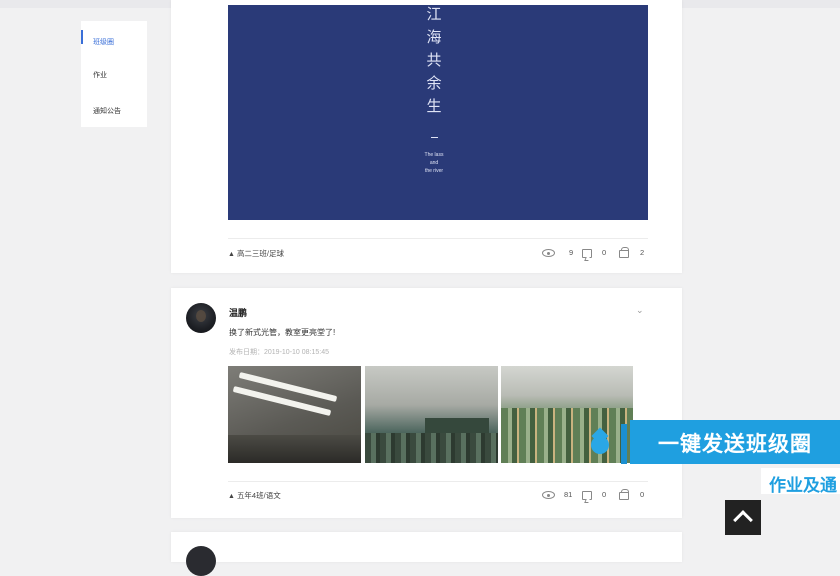 The height and width of the screenshot is (576, 840). What do you see at coordinates (600, 444) in the screenshot?
I see `location-pin-icon` at bounding box center [600, 444].